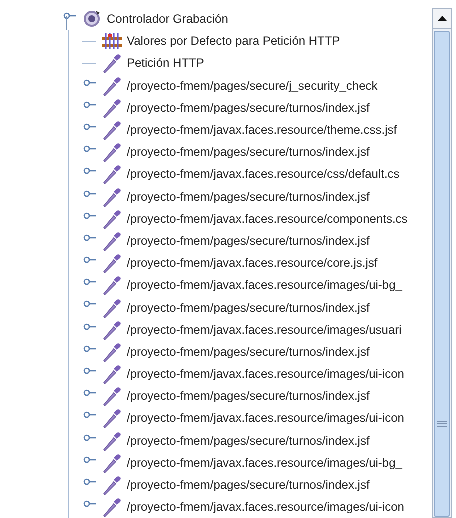 Image resolution: width=456 pixels, height=518 pixels. What do you see at coordinates (252, 263) in the screenshot?
I see `tree-item-label: /proyecto-fmem/javax.faces.resource/core.js.jsf` at bounding box center [252, 263].